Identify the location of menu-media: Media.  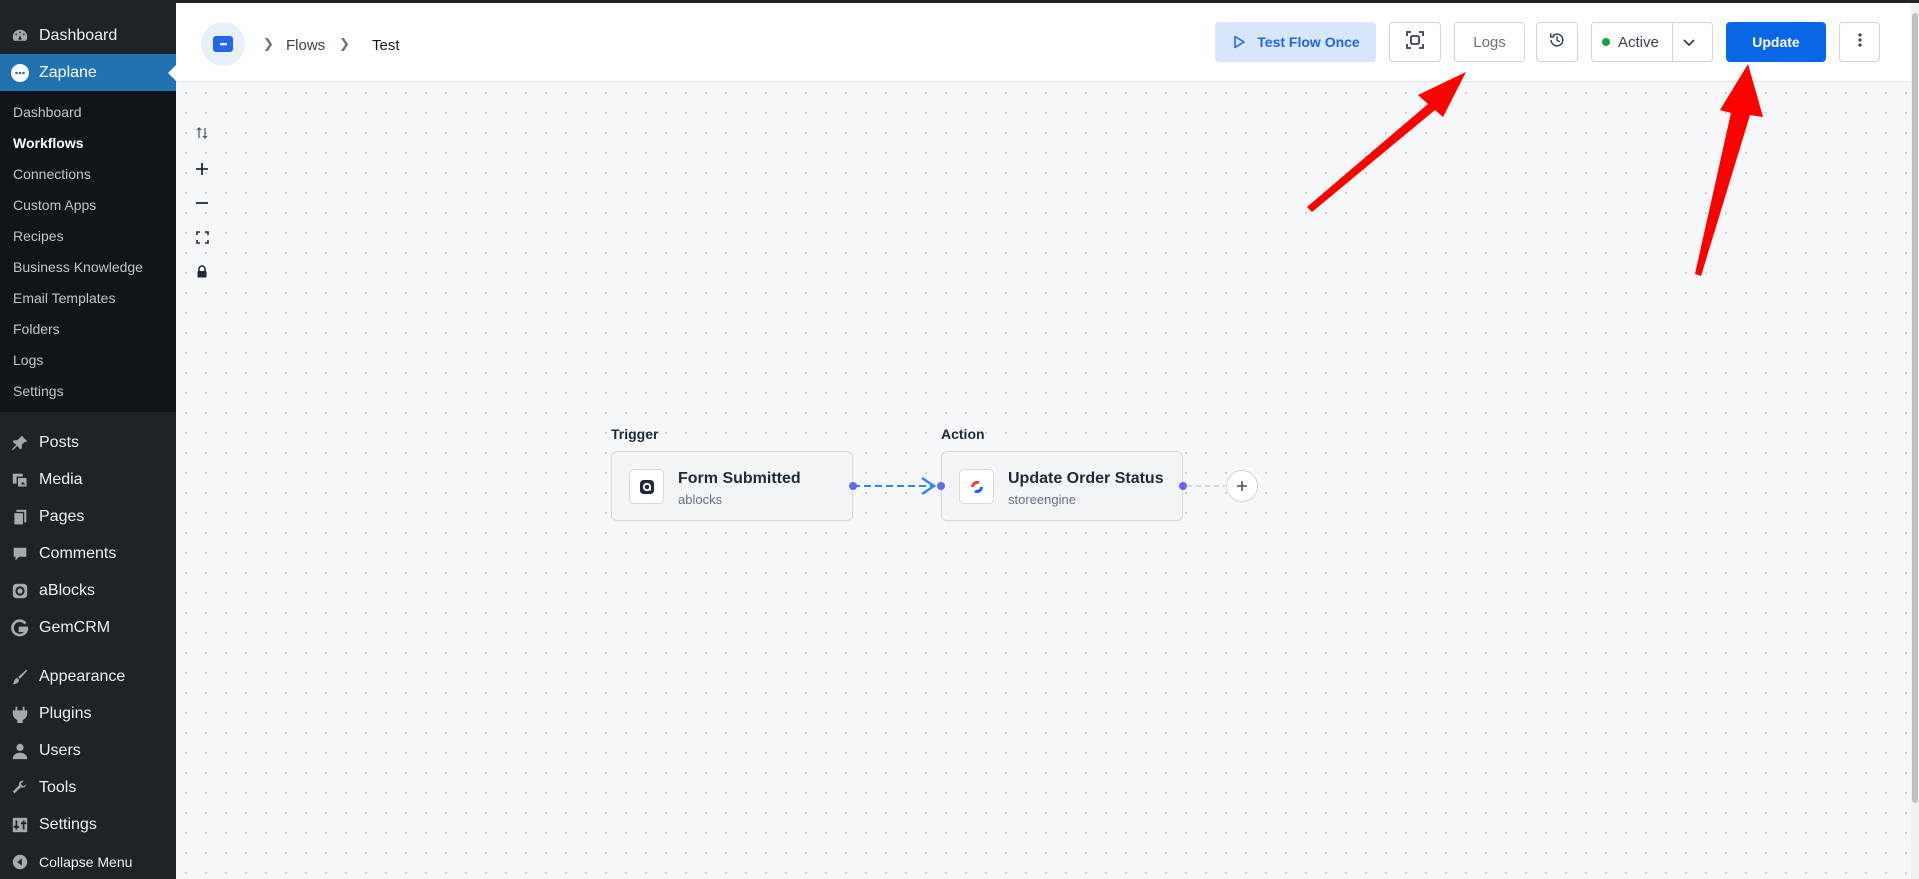
(88, 479).